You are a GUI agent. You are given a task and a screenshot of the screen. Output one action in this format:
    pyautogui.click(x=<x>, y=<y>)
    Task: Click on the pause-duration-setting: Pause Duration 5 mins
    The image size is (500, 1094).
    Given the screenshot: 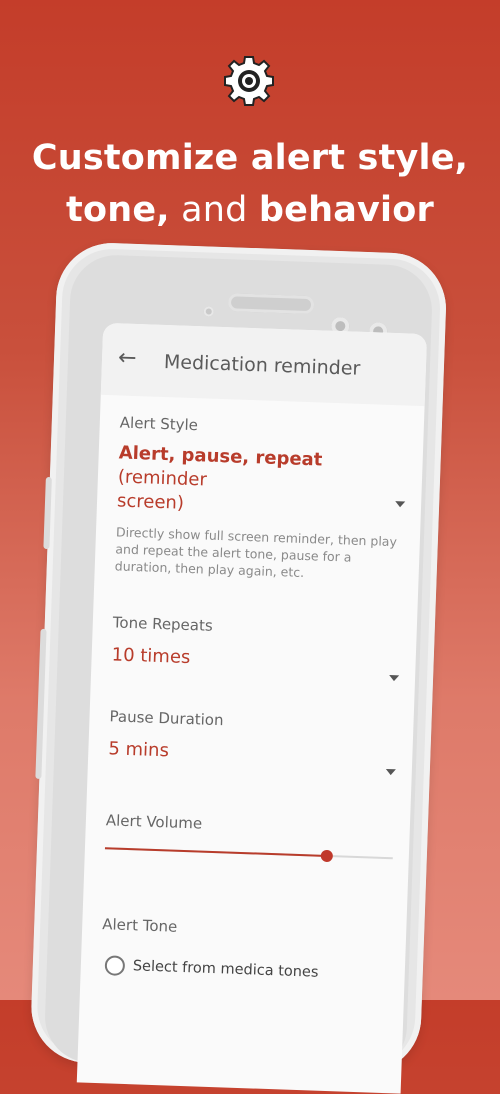 What is the action you would take?
    pyautogui.click(x=260, y=747)
    